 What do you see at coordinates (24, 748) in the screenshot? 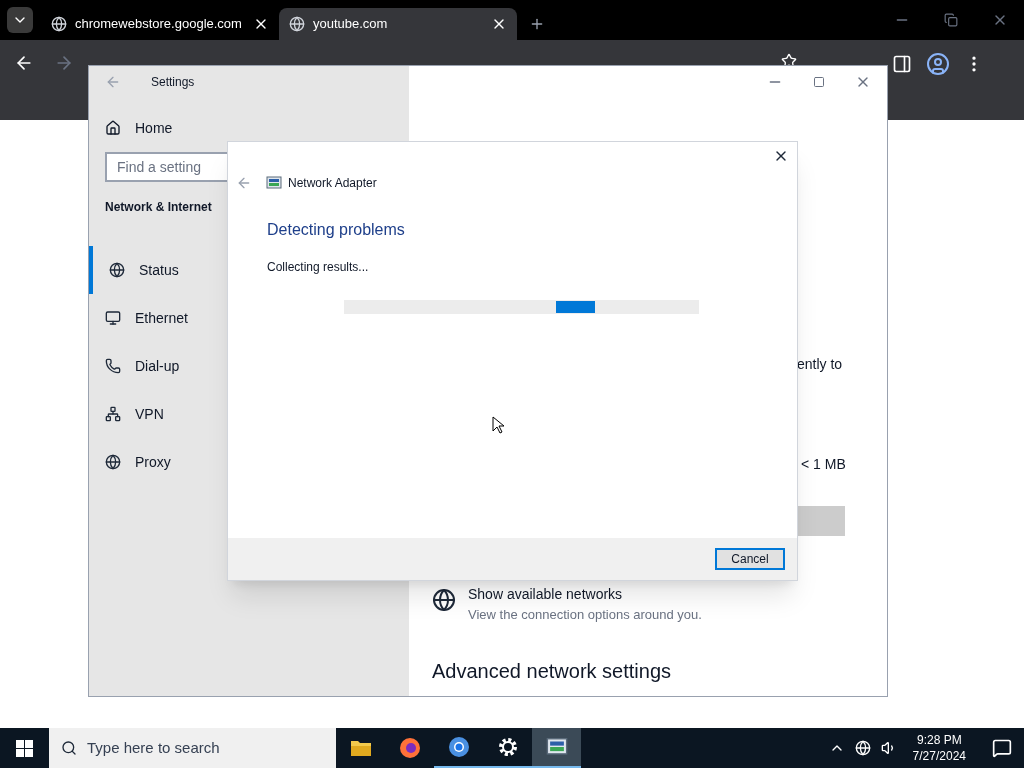
I see `windows-start-icon` at bounding box center [24, 748].